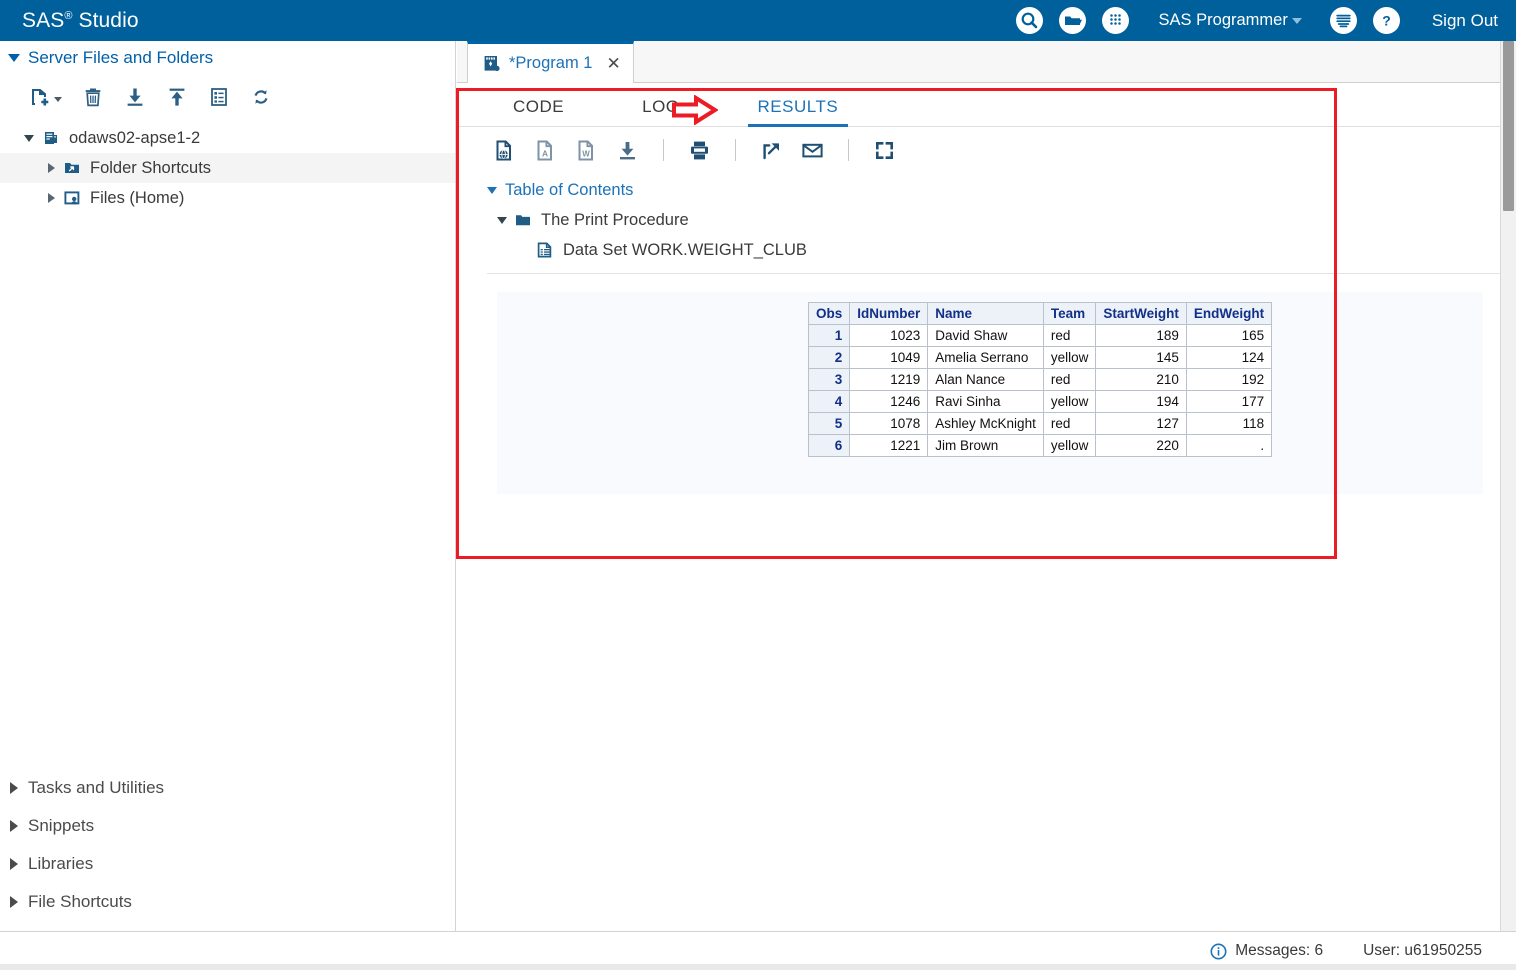 This screenshot has width=1516, height=970. I want to click on scrollbar-thumb, so click(1508, 126).